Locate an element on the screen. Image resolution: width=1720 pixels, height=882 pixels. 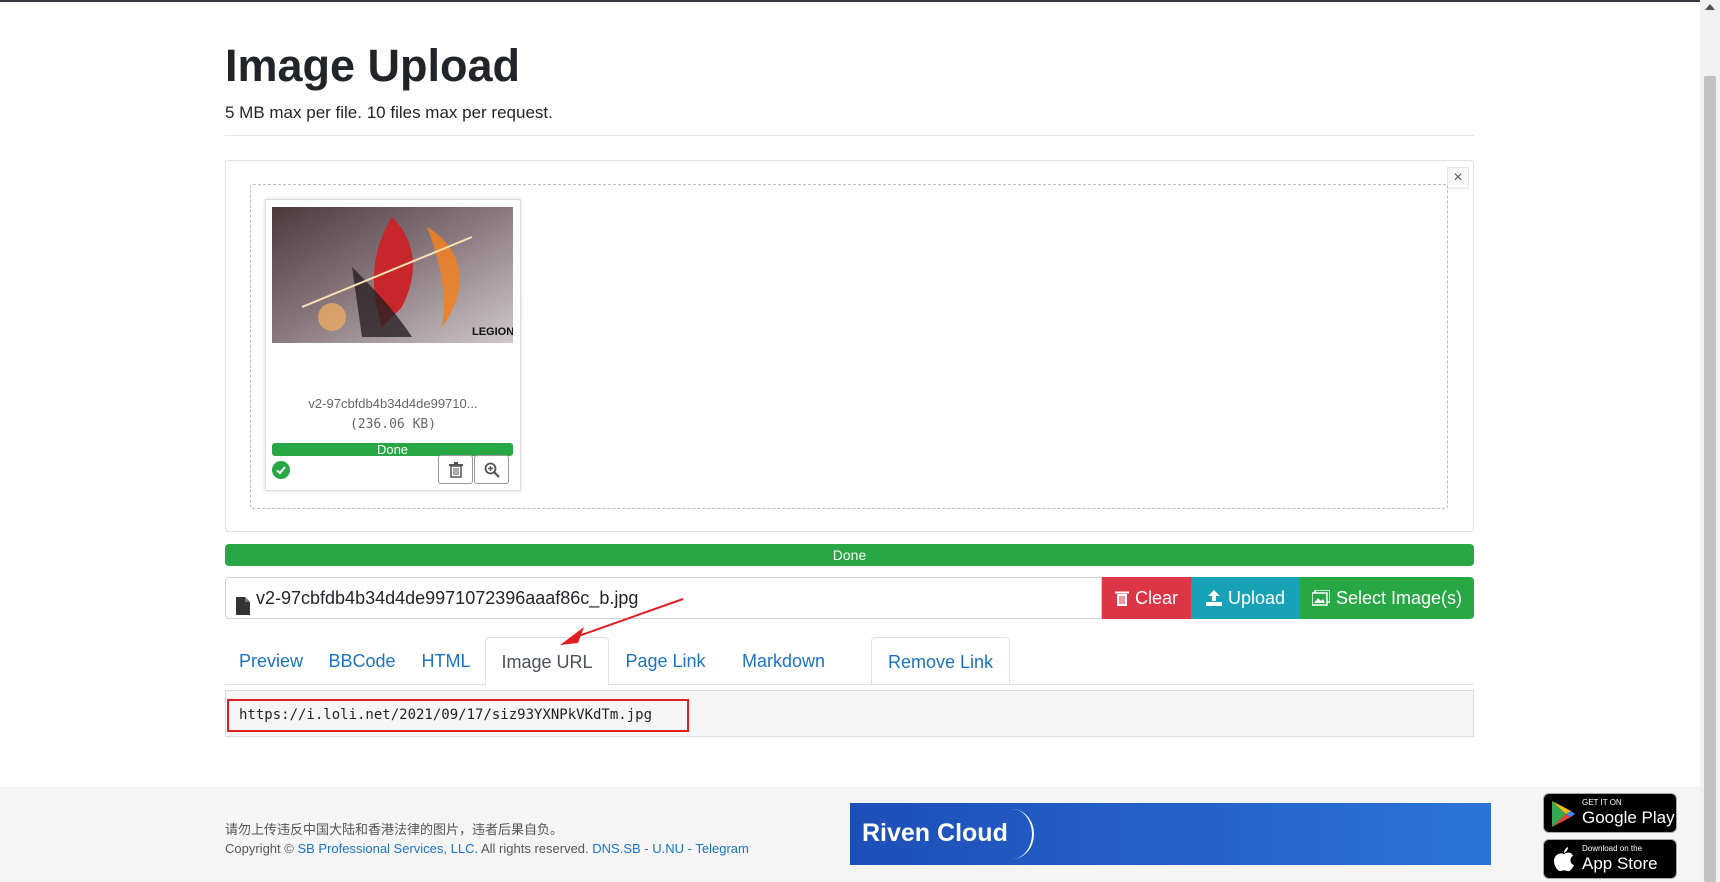
top-border is located at coordinates (850, 1).